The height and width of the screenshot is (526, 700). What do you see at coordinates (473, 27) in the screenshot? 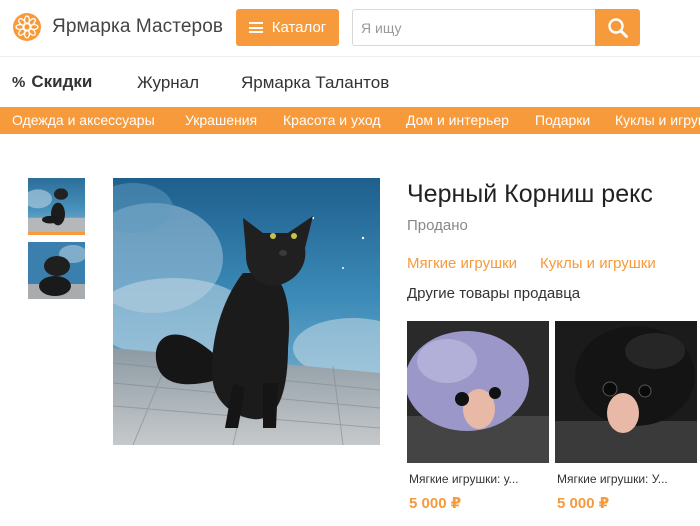
I see `search-input` at bounding box center [473, 27].